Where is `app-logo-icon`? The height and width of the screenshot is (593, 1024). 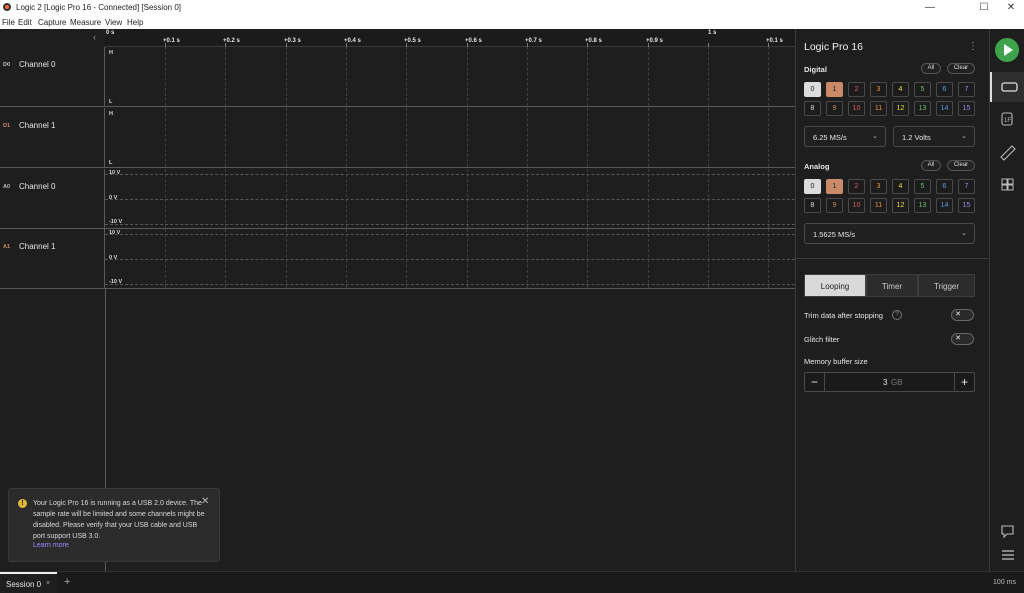
app-logo-icon is located at coordinates (7, 7).